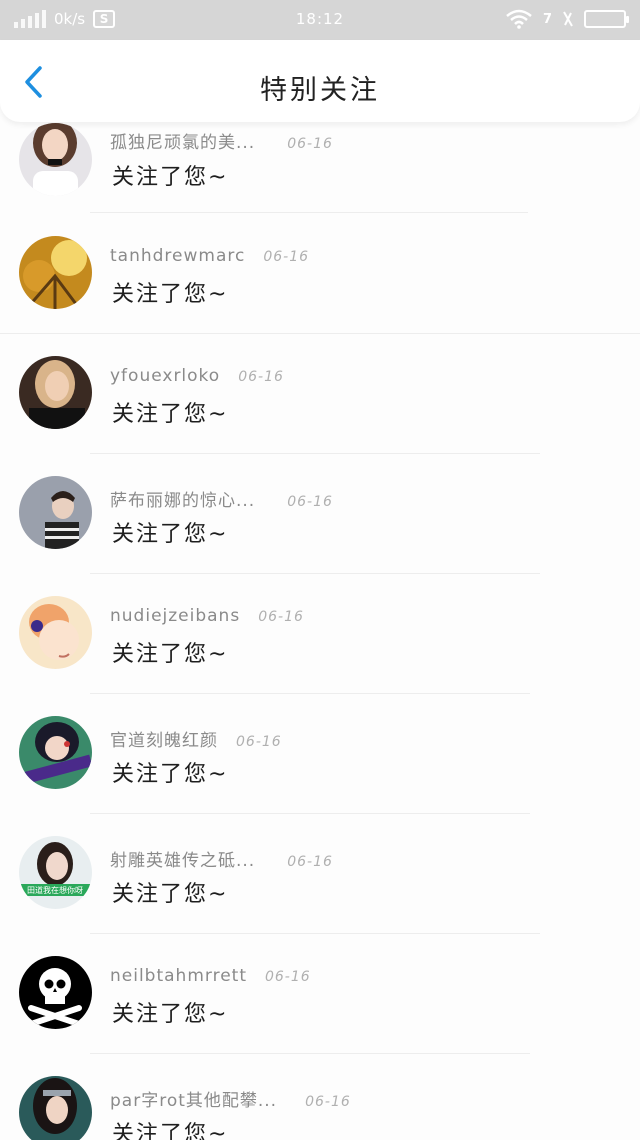 The width and height of the screenshot is (640, 1140). I want to click on item-meta: neilbtahmrrett 06-16, so click(210, 978).